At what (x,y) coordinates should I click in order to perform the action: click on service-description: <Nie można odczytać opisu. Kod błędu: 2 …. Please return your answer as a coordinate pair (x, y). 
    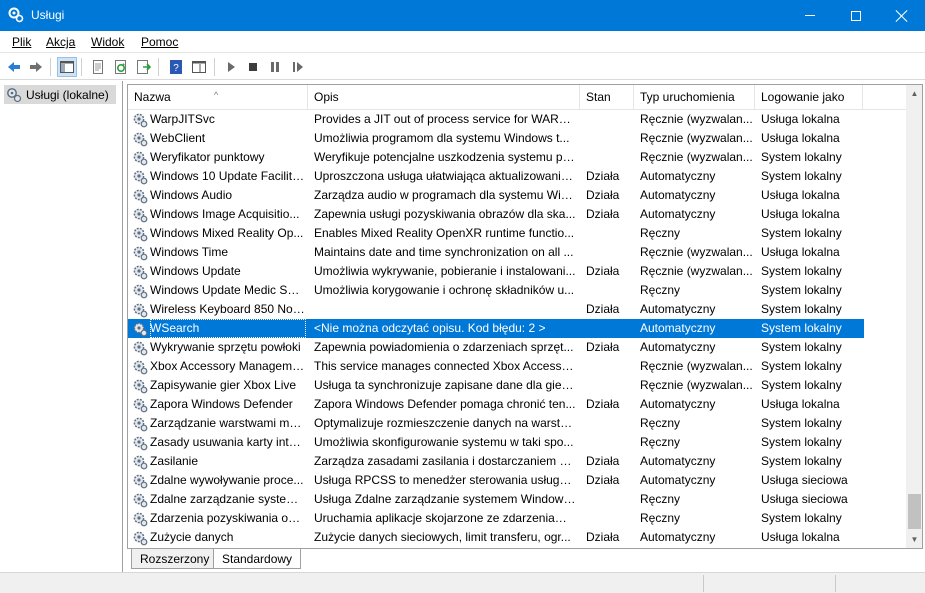
    Looking at the image, I should click on (430, 328).